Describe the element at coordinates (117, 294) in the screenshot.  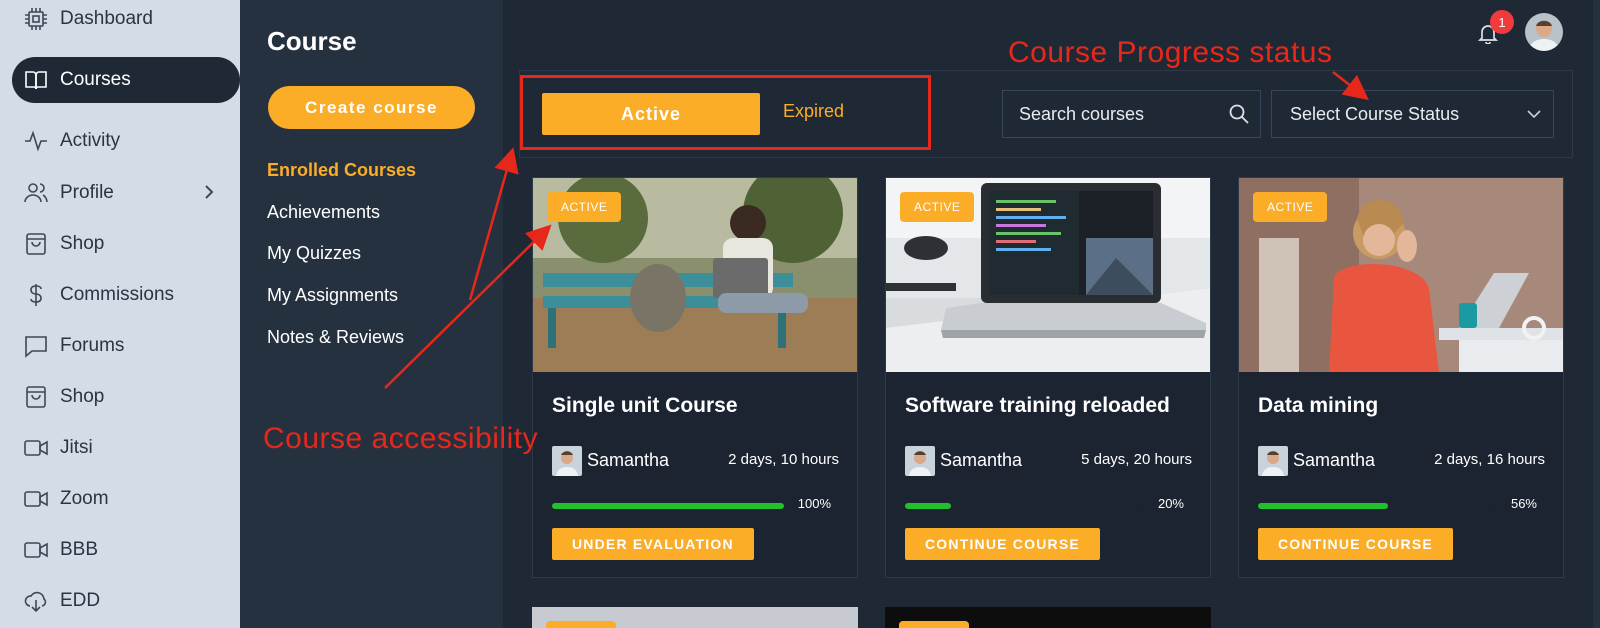
I see `sidebar-item-label: Commissions` at that location.